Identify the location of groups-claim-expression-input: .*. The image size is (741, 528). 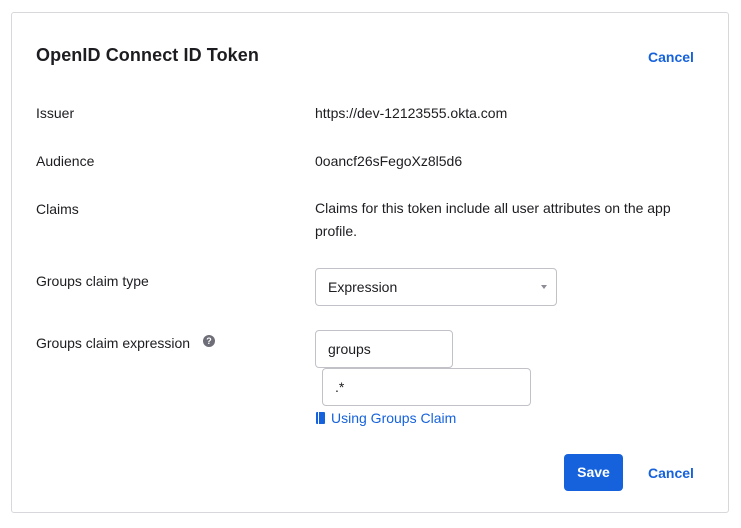
(426, 387).